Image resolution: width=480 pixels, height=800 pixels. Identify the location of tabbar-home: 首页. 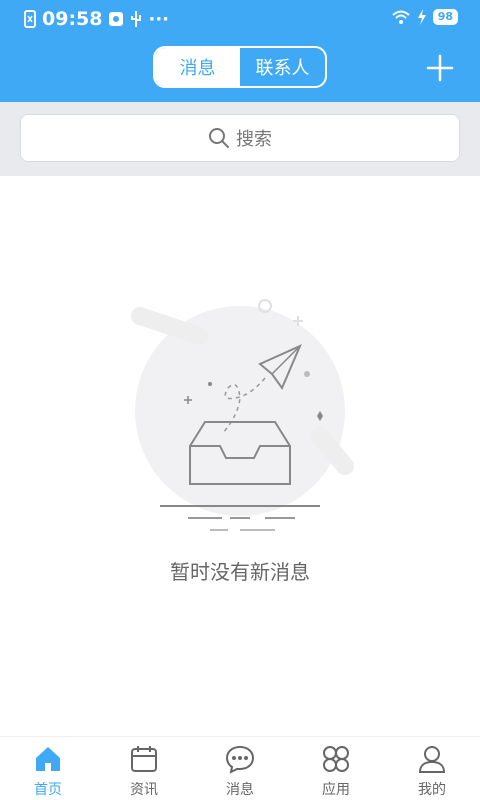
(48, 768).